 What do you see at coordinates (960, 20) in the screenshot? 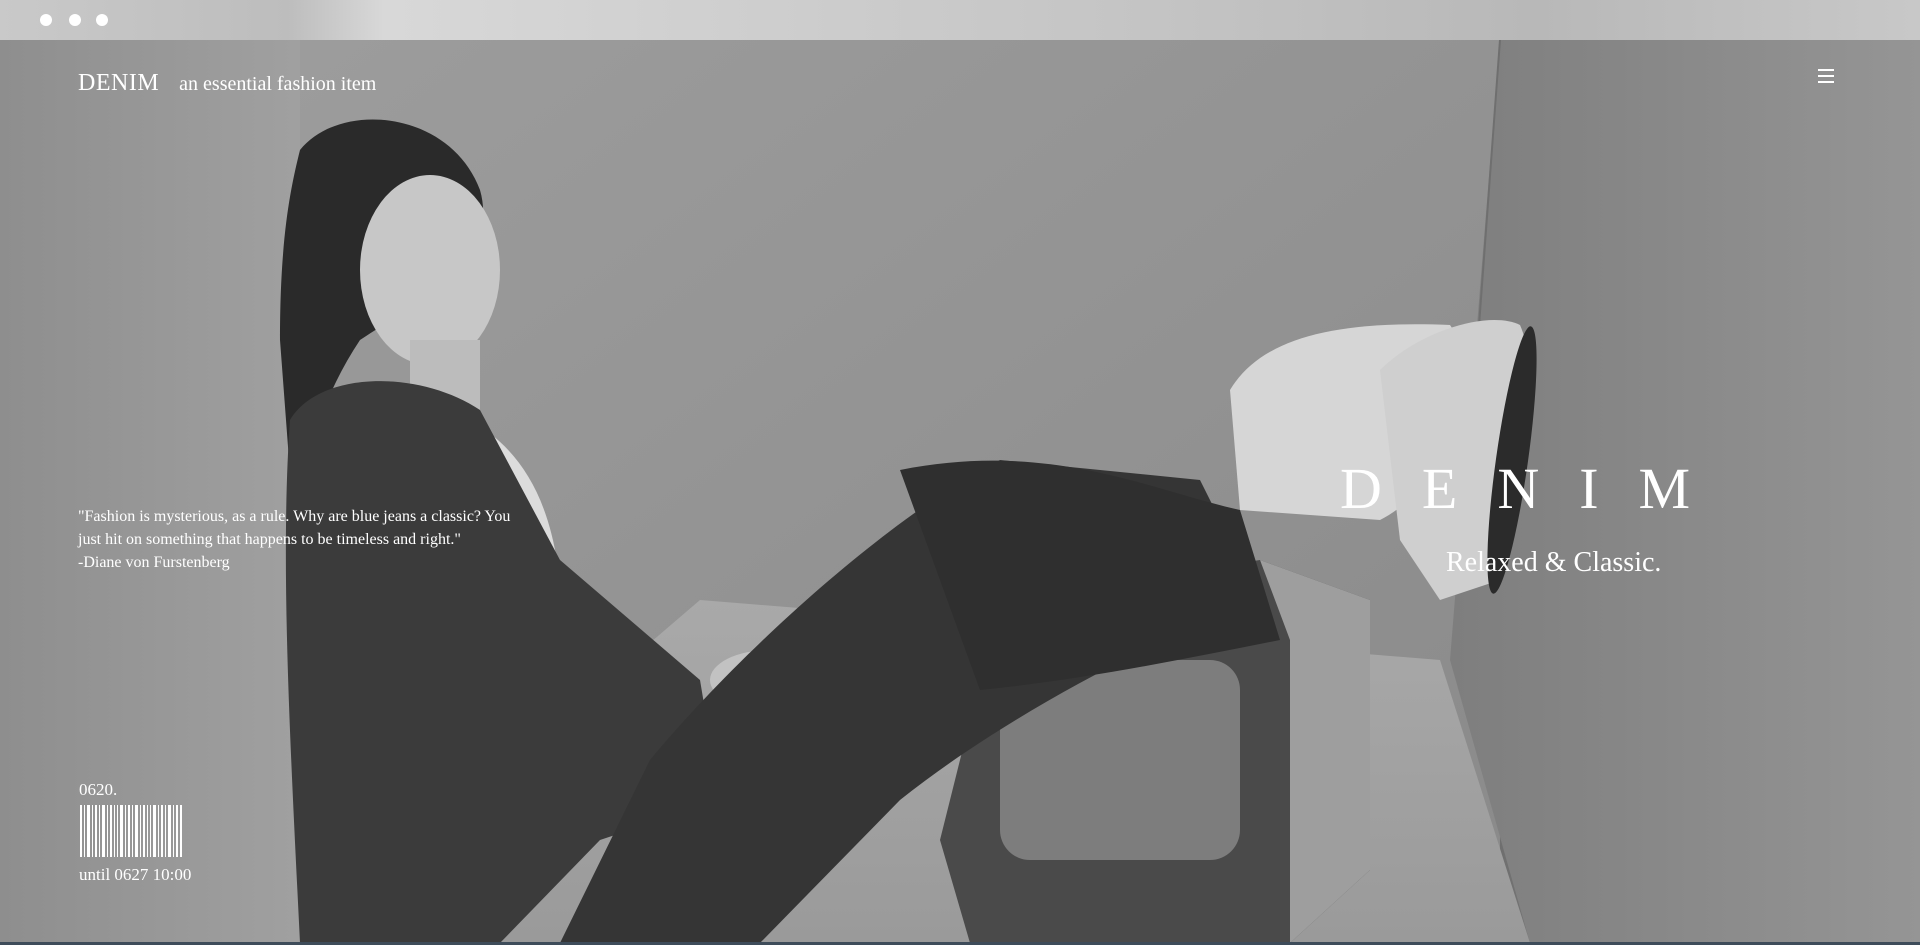
I see `window-title-bar` at bounding box center [960, 20].